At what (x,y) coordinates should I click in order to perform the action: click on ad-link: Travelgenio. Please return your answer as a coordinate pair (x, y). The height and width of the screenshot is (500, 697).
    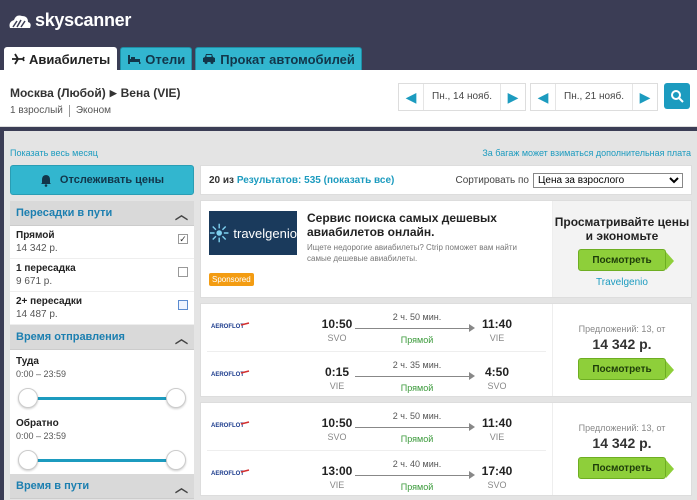
    Looking at the image, I should click on (622, 282).